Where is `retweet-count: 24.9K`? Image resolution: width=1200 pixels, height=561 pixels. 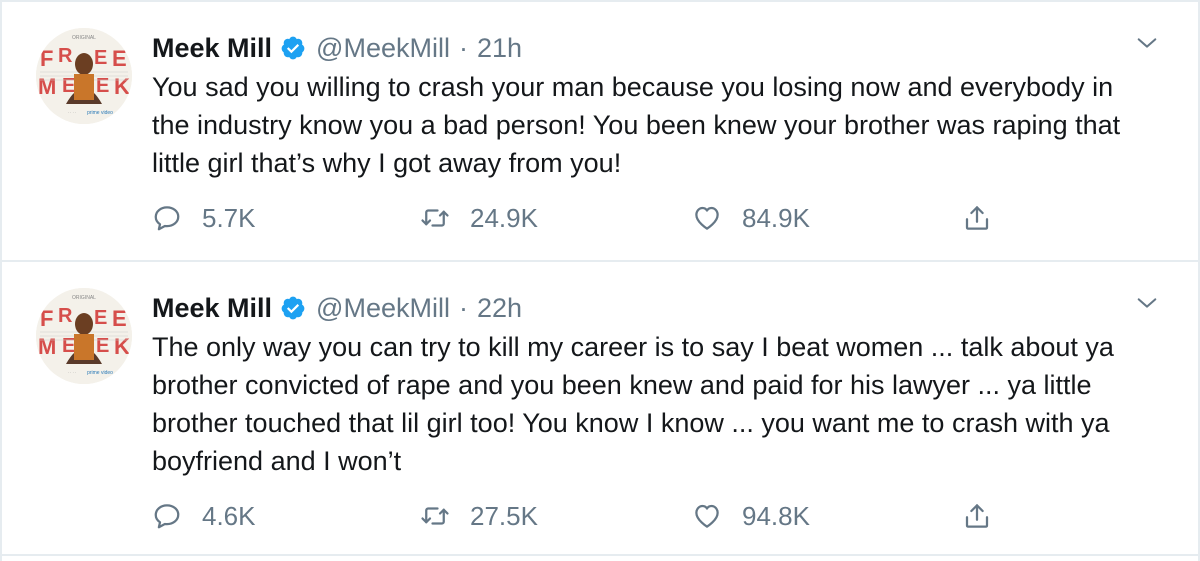 retweet-count: 24.9K is located at coordinates (504, 217).